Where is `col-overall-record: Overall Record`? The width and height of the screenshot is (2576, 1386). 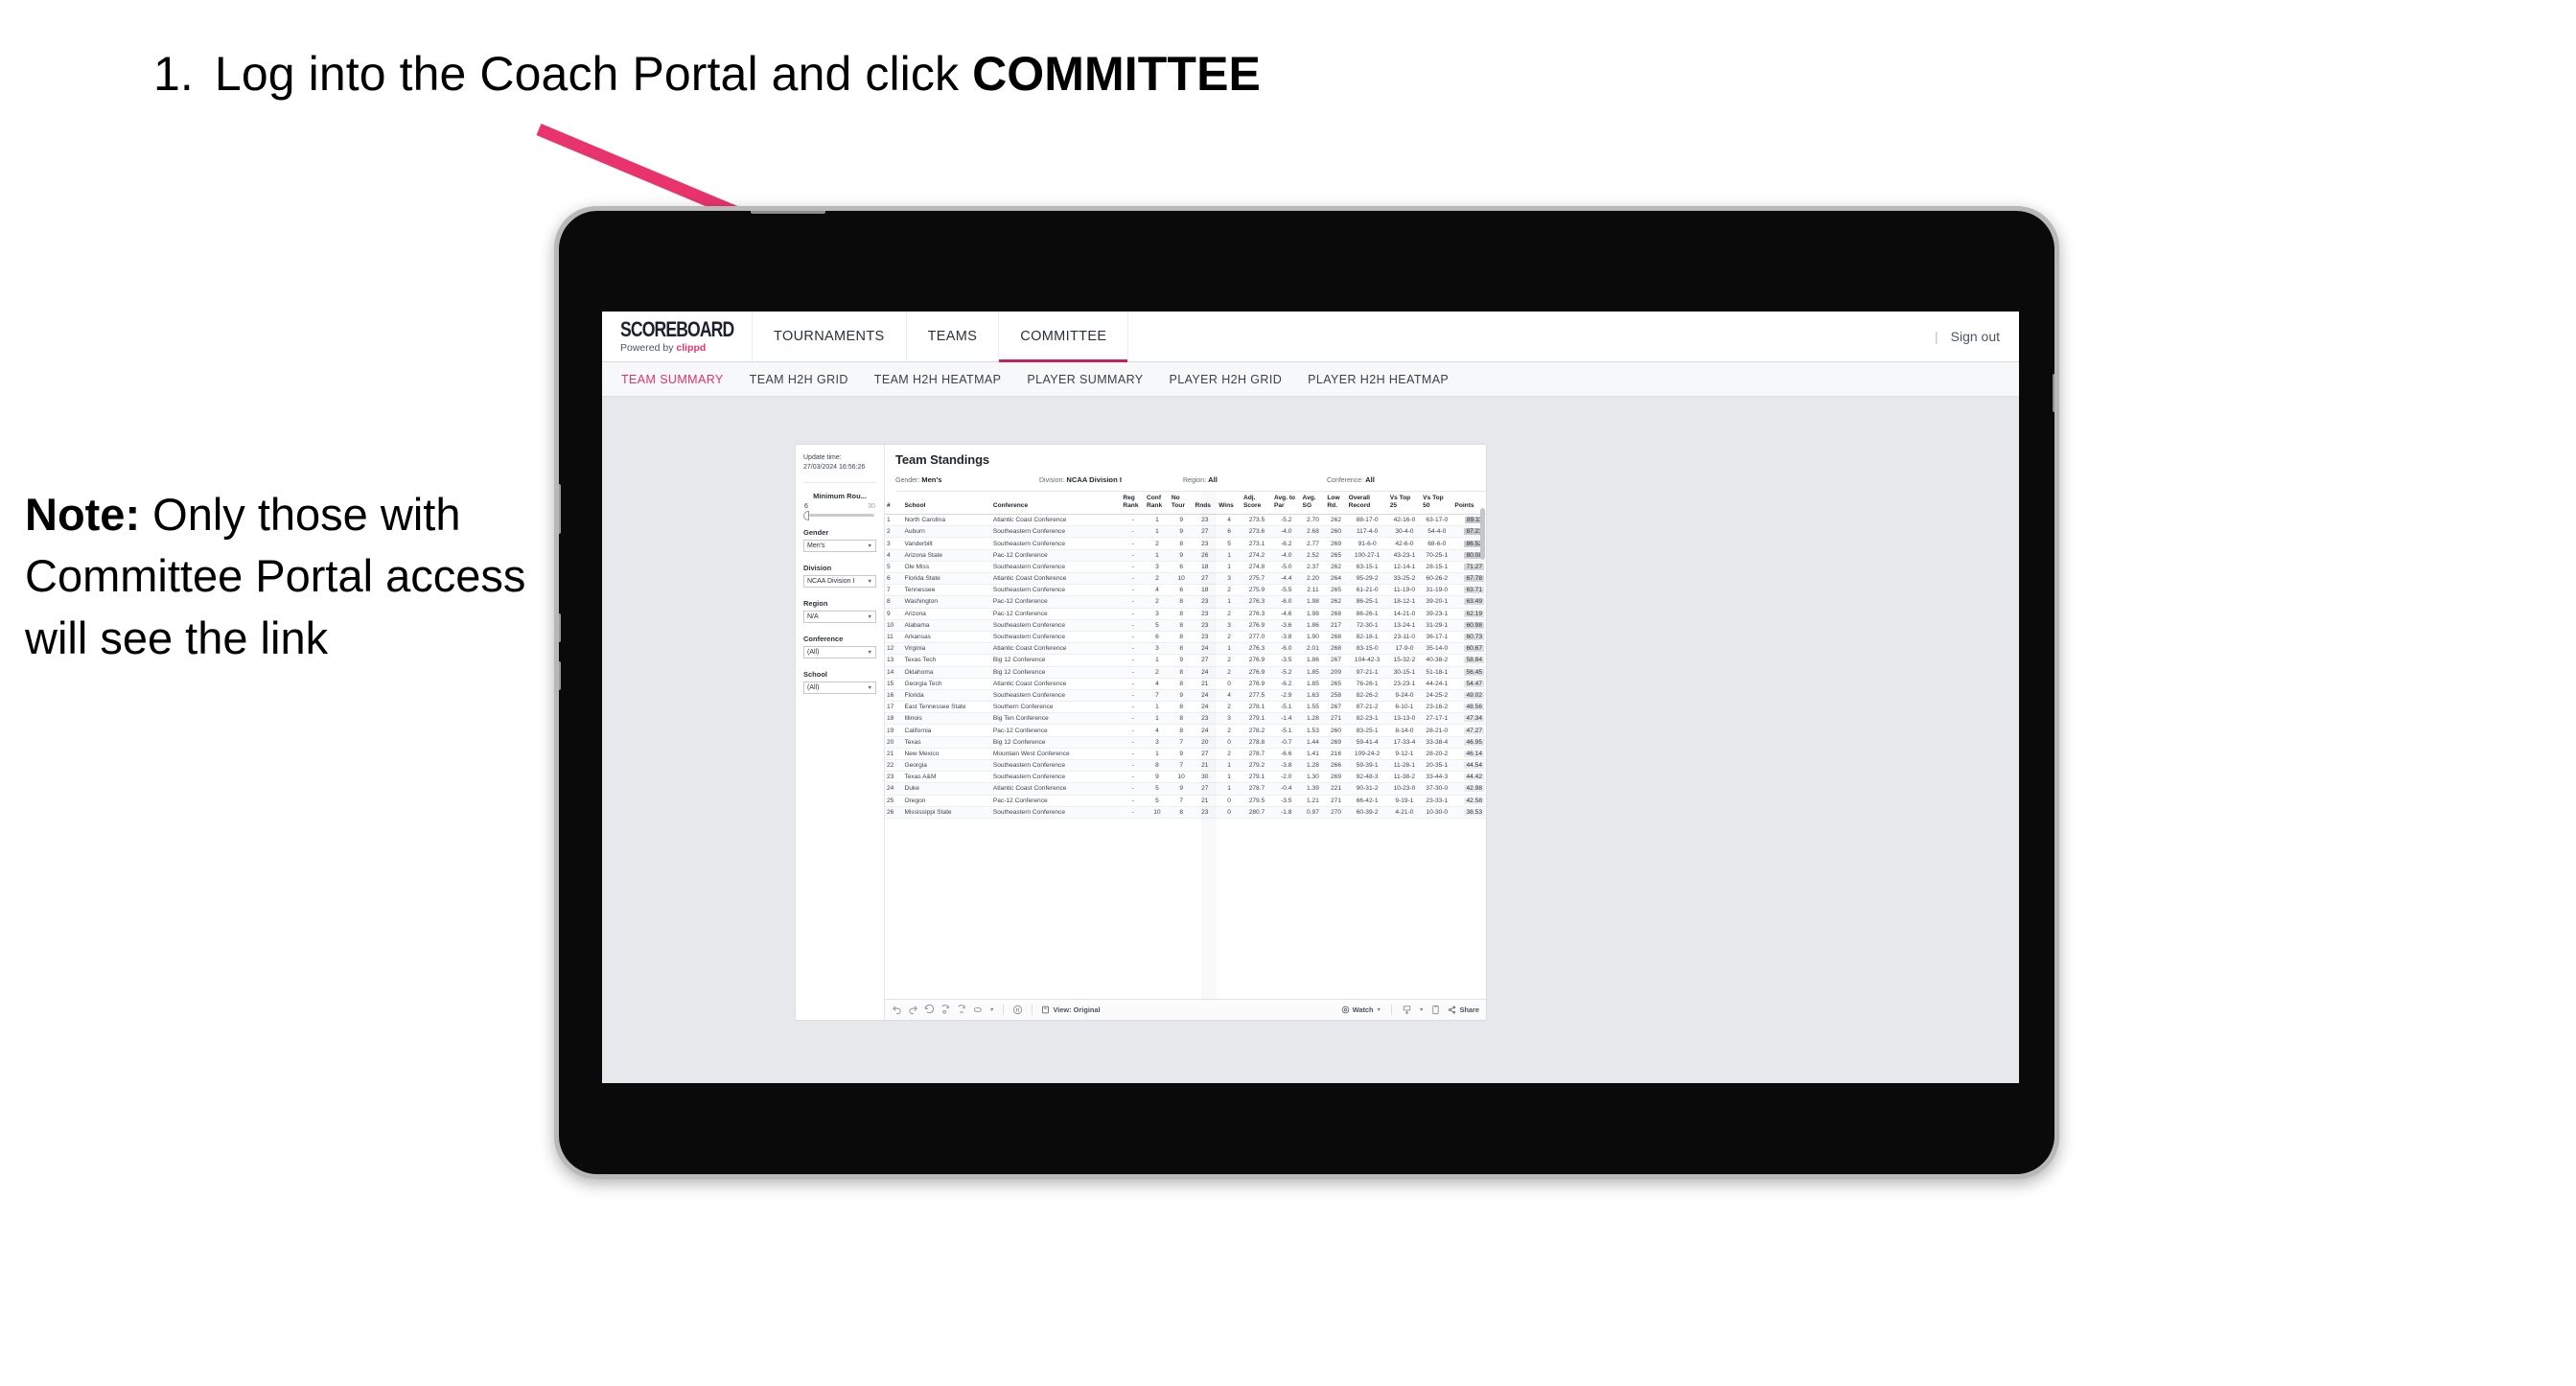 col-overall-record: Overall Record is located at coordinates (1367, 504).